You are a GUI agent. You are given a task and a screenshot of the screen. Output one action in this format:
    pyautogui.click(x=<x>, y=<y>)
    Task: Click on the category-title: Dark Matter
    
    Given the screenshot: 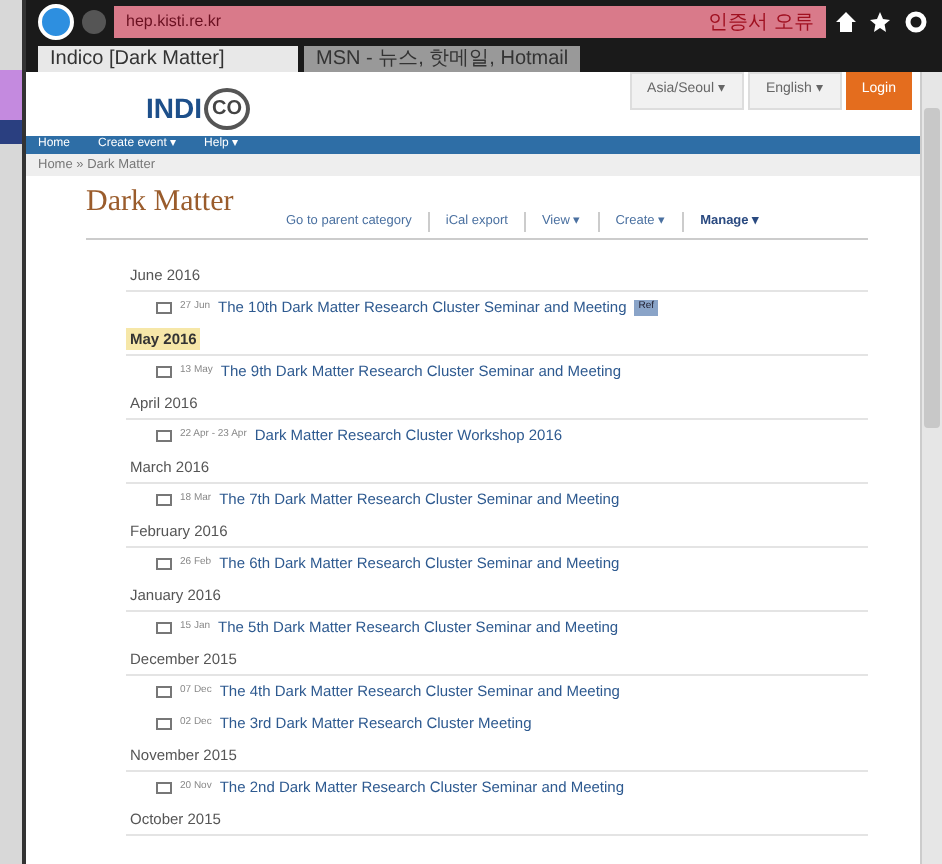 What is the action you would take?
    pyautogui.click(x=161, y=204)
    